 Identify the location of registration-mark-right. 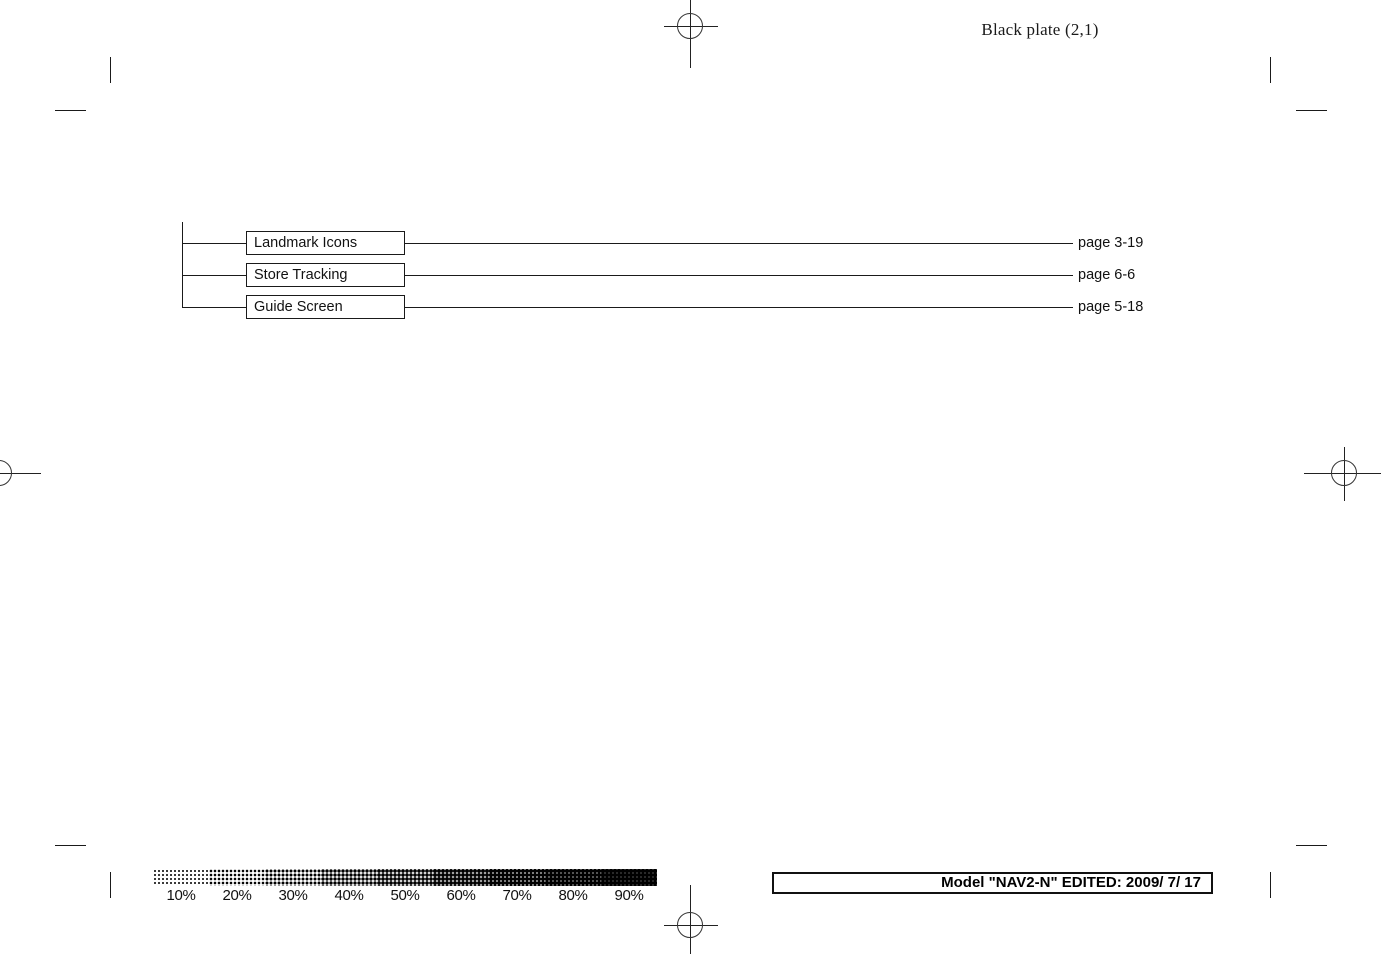
(1342, 474).